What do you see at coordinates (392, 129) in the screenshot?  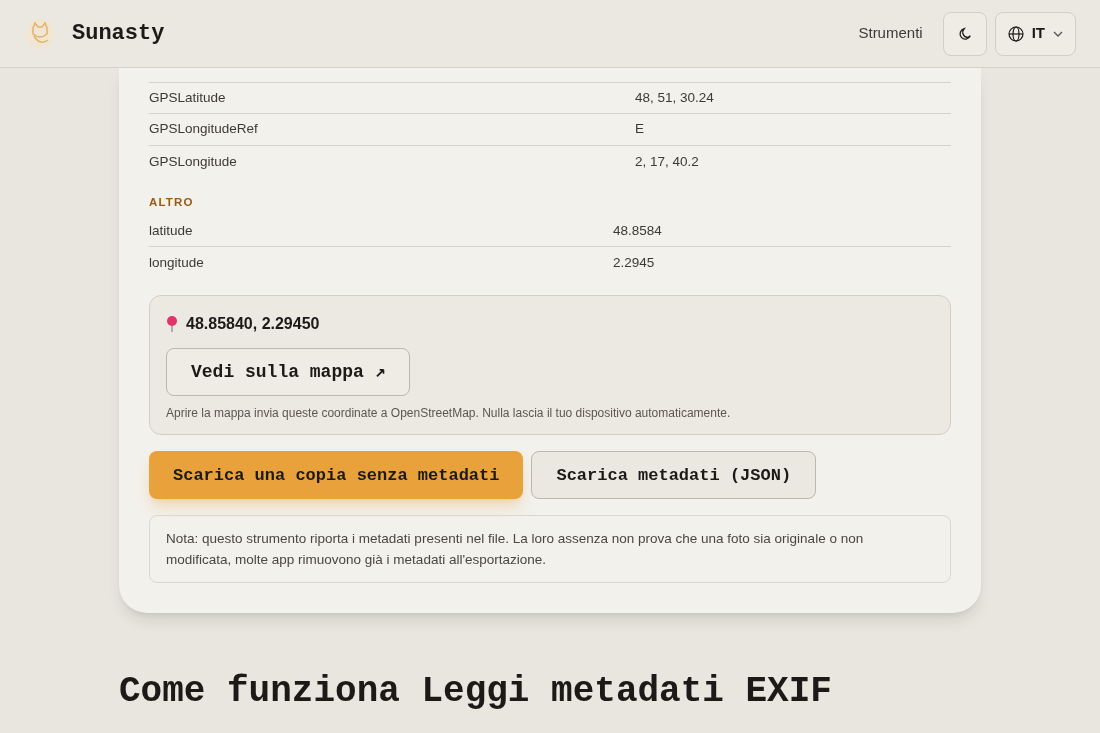 I see `metadata-key: GPSLongitudeRef` at bounding box center [392, 129].